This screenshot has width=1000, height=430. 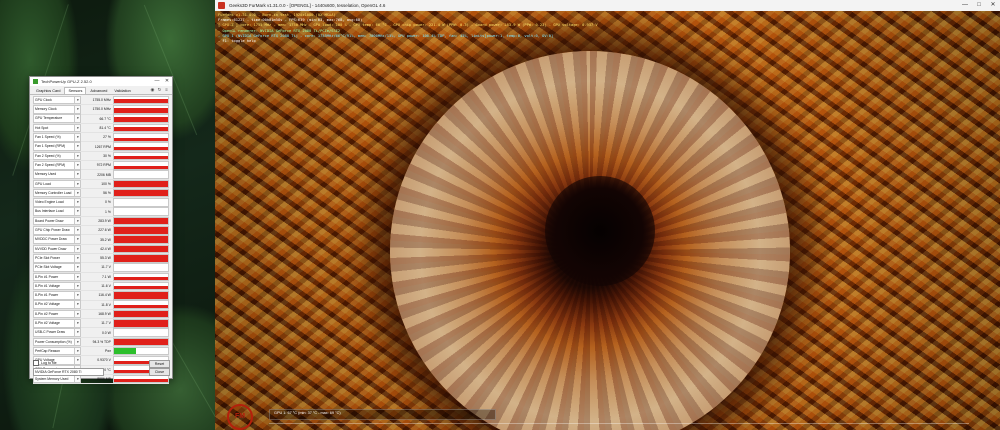 What do you see at coordinates (101, 156) in the screenshot?
I see `sensor-row: Fan 2 Speed (%) ▼ 30 %` at bounding box center [101, 156].